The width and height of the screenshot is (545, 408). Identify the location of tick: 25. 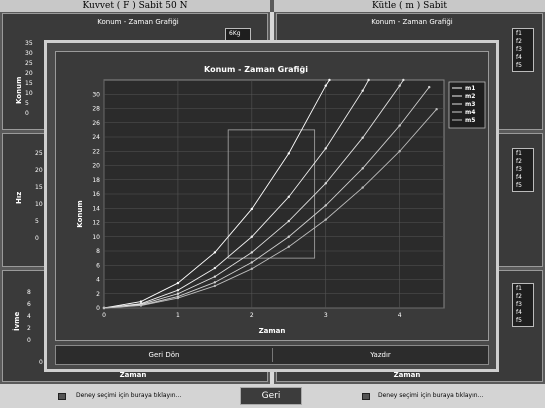
(29, 63).